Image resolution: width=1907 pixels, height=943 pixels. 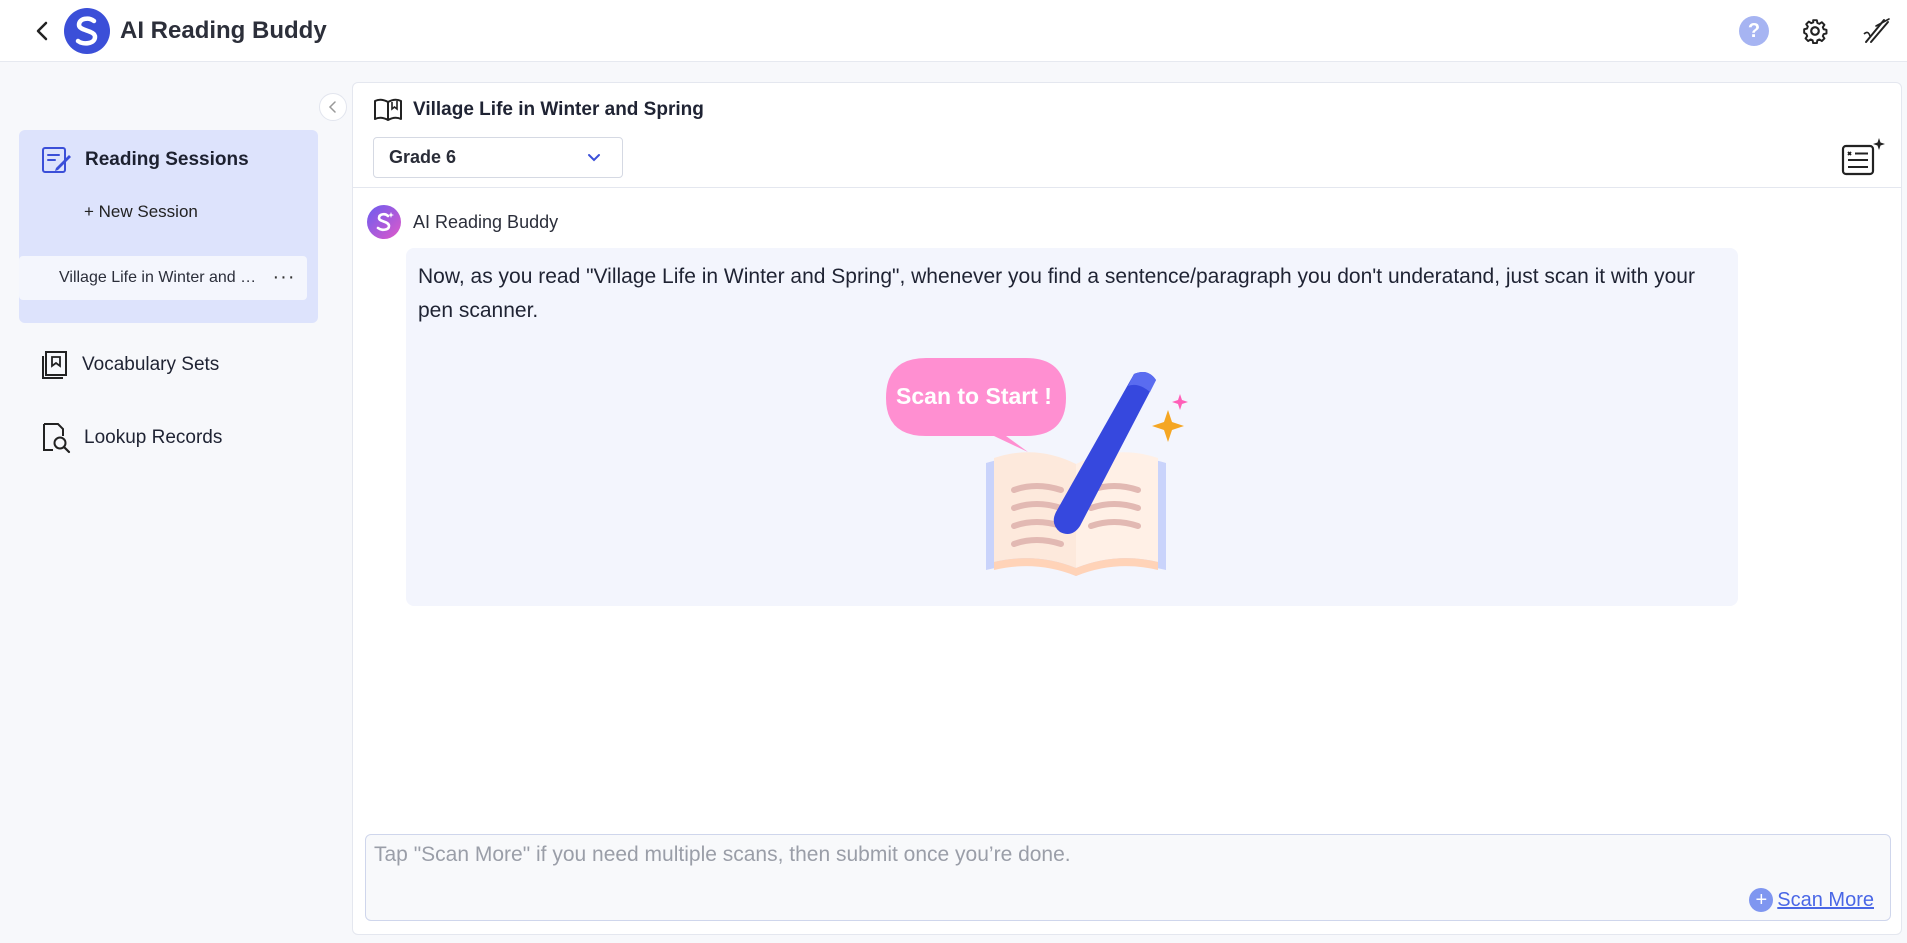 What do you see at coordinates (423, 157) in the screenshot?
I see `grade-select-value: Grade 6` at bounding box center [423, 157].